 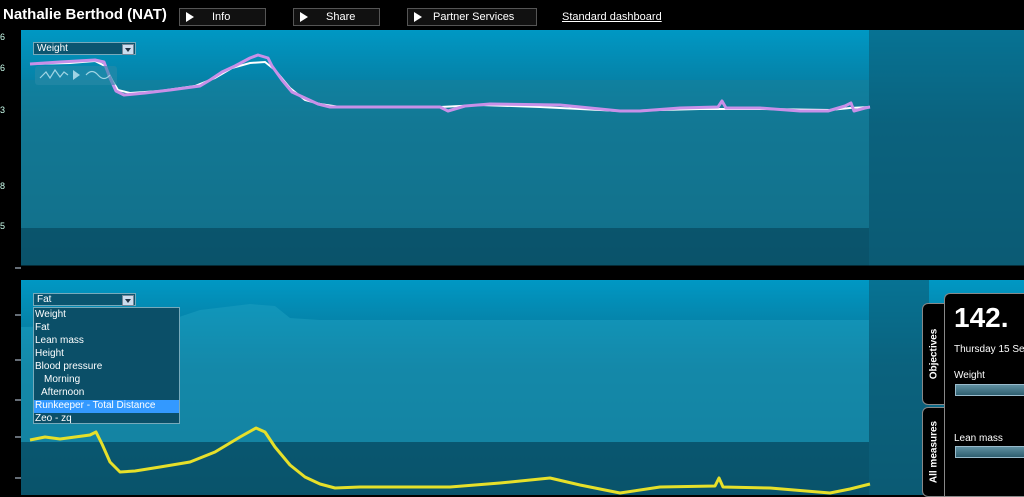 I want to click on dropdown-option: Fat, so click(x=106, y=328).